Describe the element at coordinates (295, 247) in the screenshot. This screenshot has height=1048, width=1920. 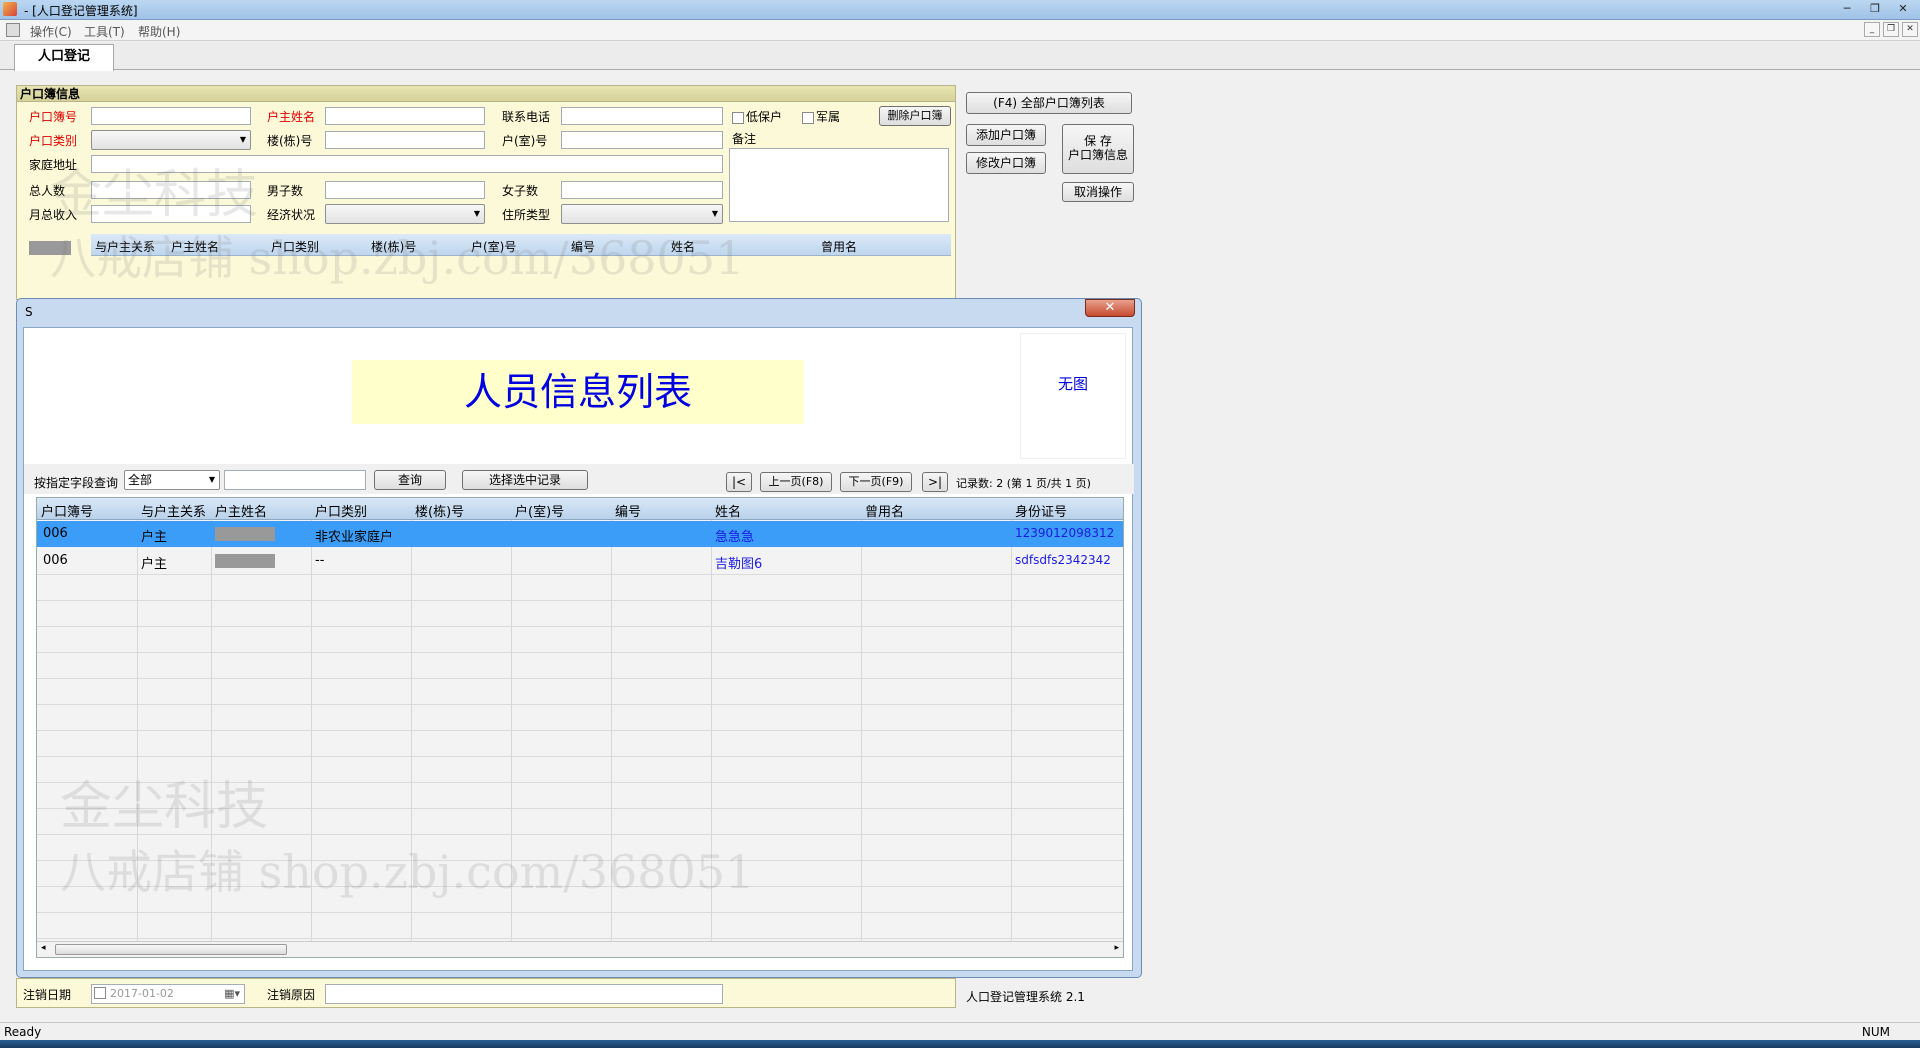
I see `grid-col-book-type: 户口类别` at that location.